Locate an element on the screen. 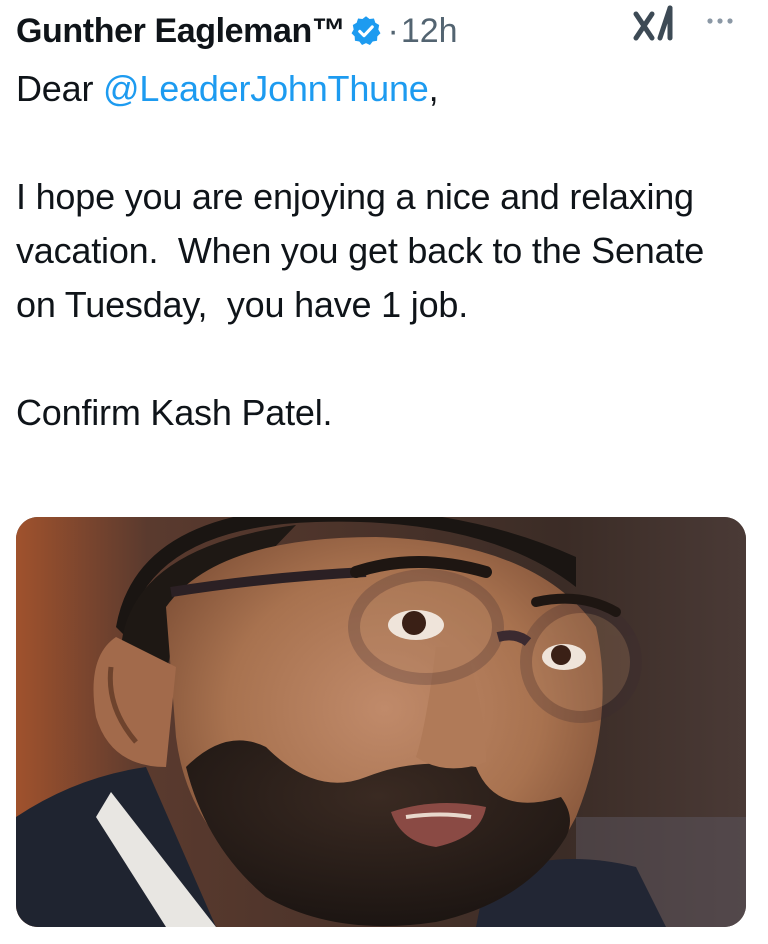 Image resolution: width=768 pixels, height=944 pixels. verified-badge-icon is located at coordinates (366, 31).